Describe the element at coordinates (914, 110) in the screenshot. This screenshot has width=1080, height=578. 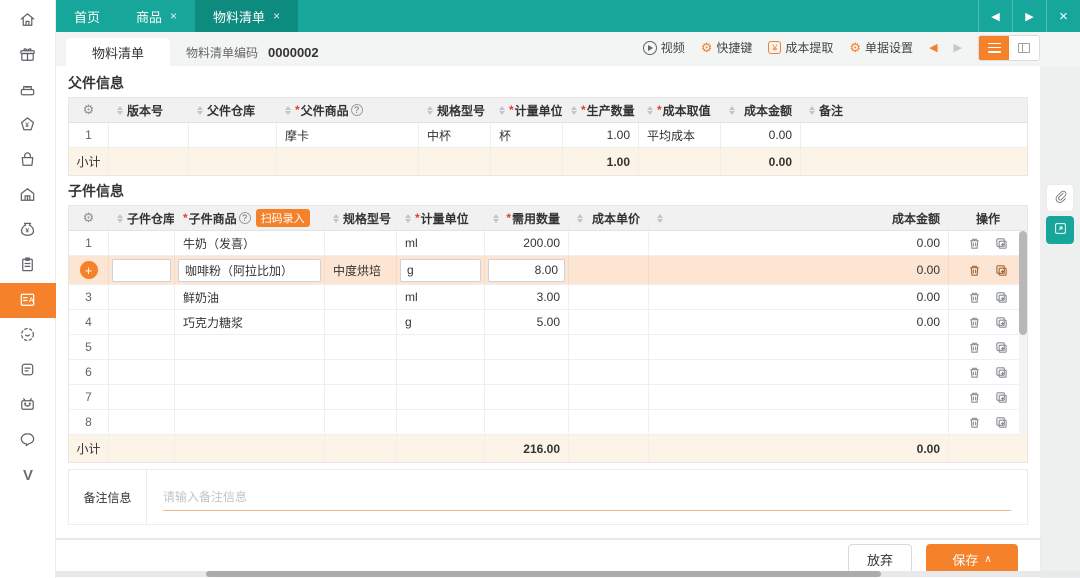
I see `header-remark: 备注` at that location.